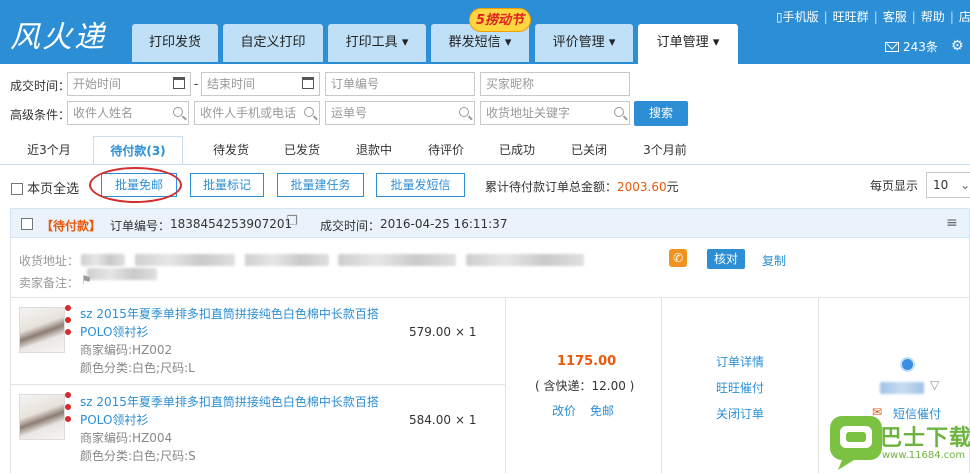  What do you see at coordinates (490, 297) in the screenshot?
I see `row-divider` at bounding box center [490, 297].